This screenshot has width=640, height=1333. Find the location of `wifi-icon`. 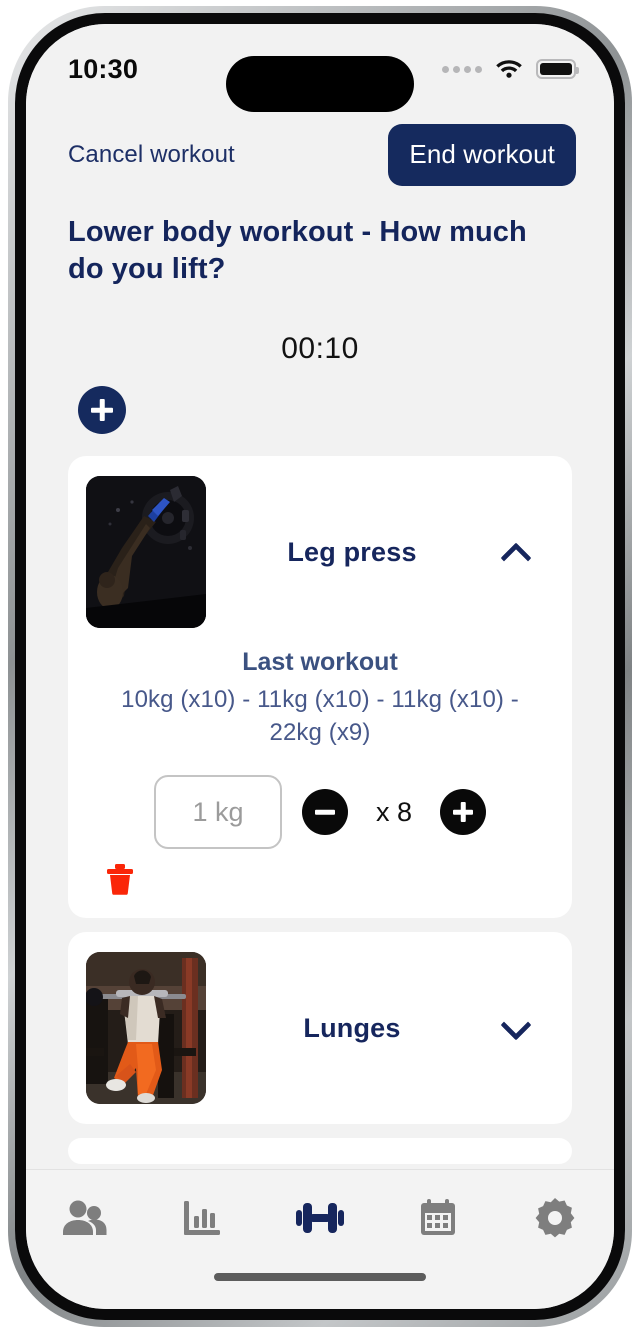

wifi-icon is located at coordinates (509, 69).